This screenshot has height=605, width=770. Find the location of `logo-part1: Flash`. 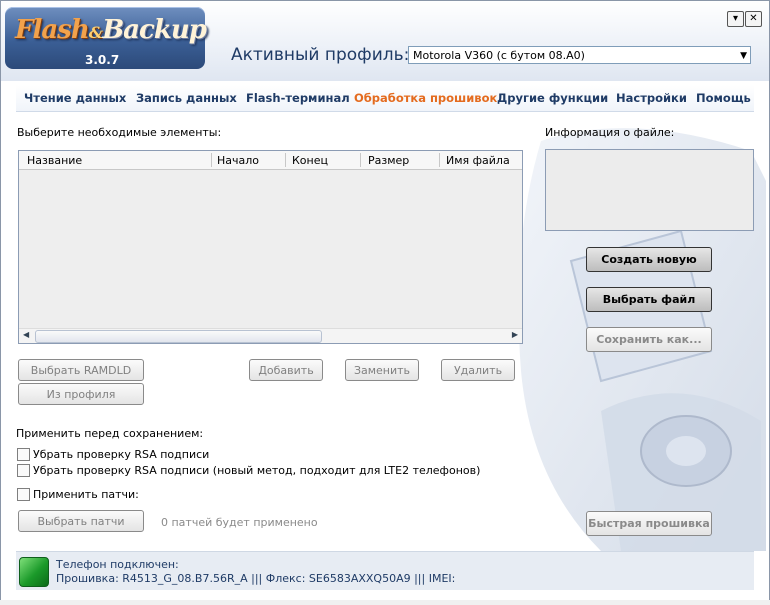

logo-part1: Flash is located at coordinates (52, 30).